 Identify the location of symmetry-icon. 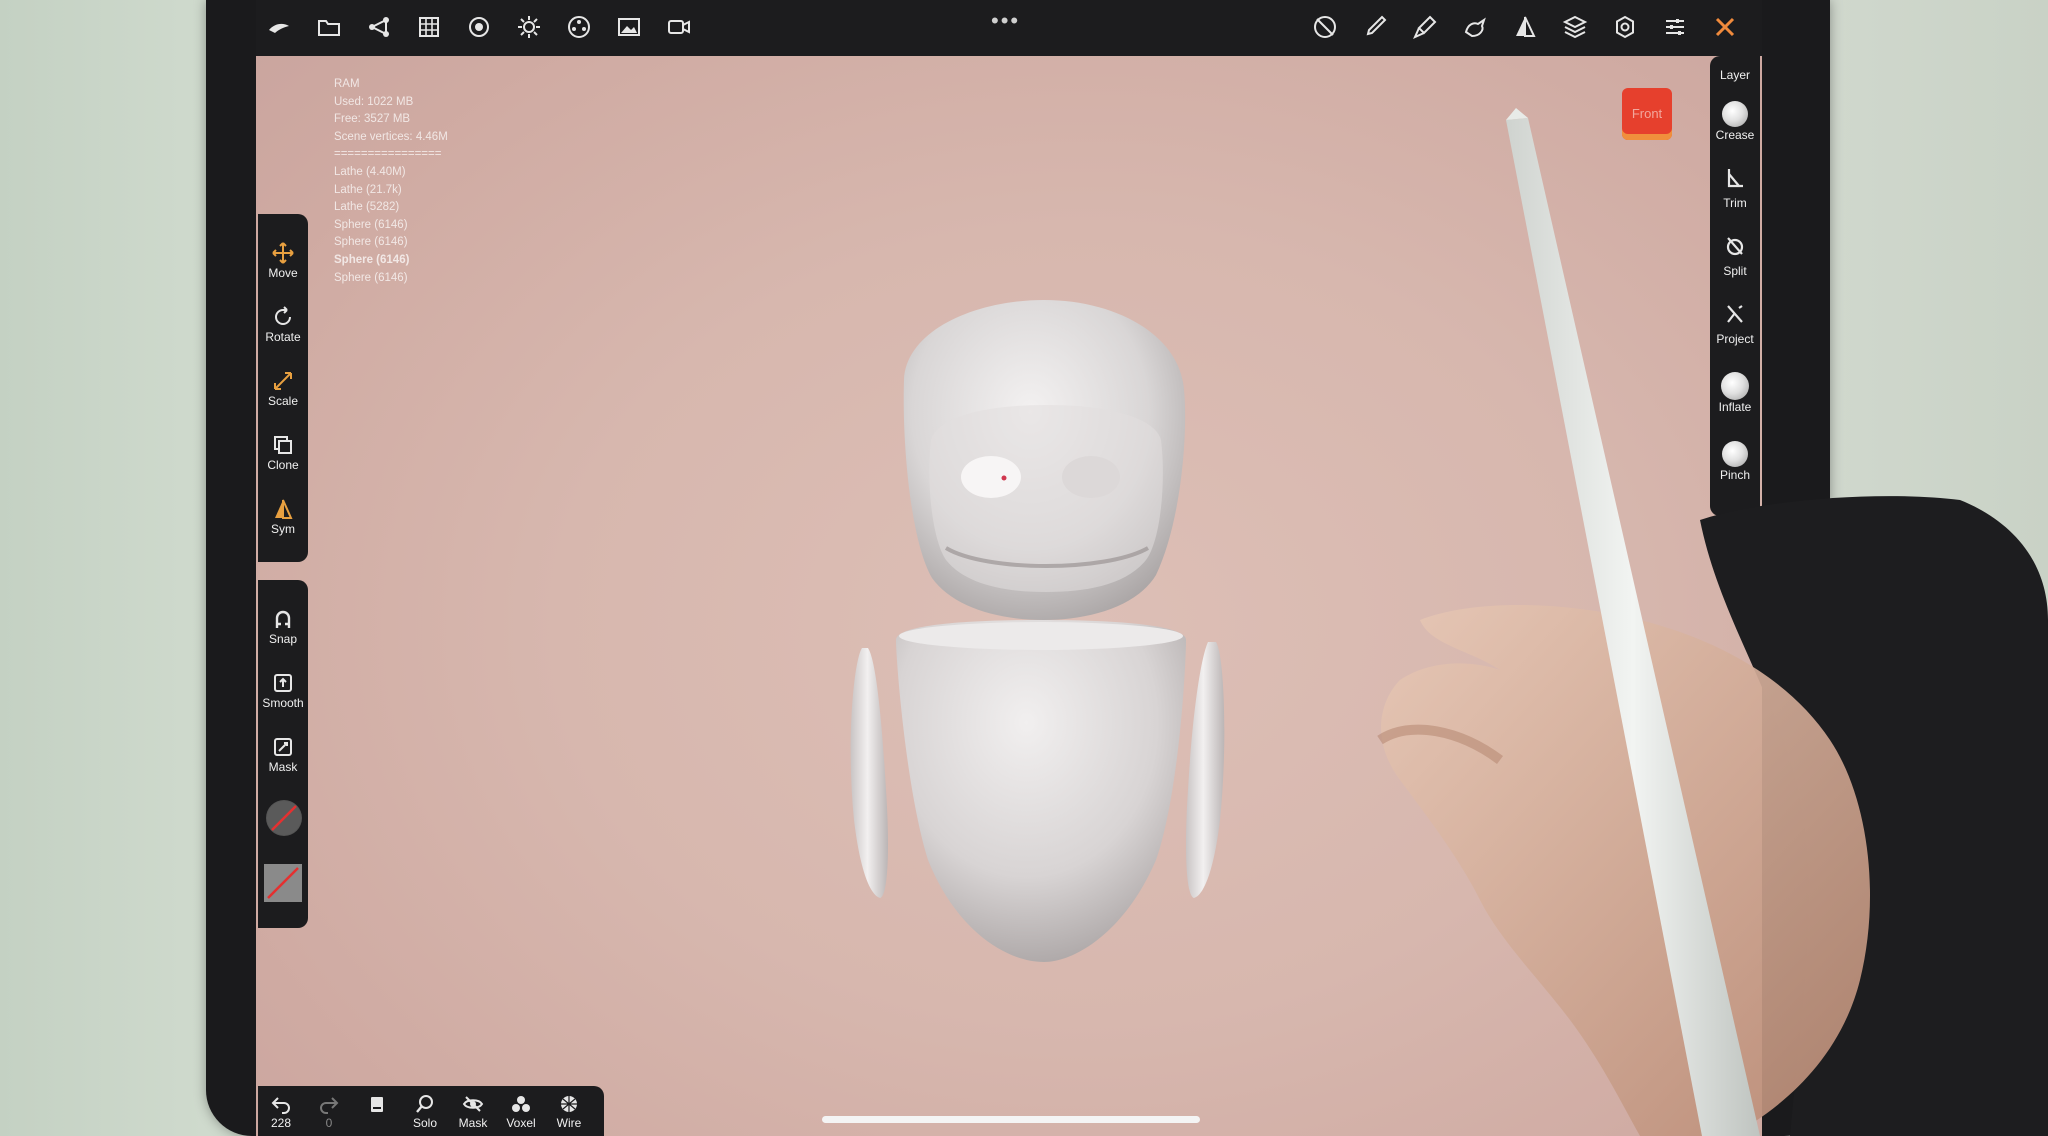
(1525, 29).